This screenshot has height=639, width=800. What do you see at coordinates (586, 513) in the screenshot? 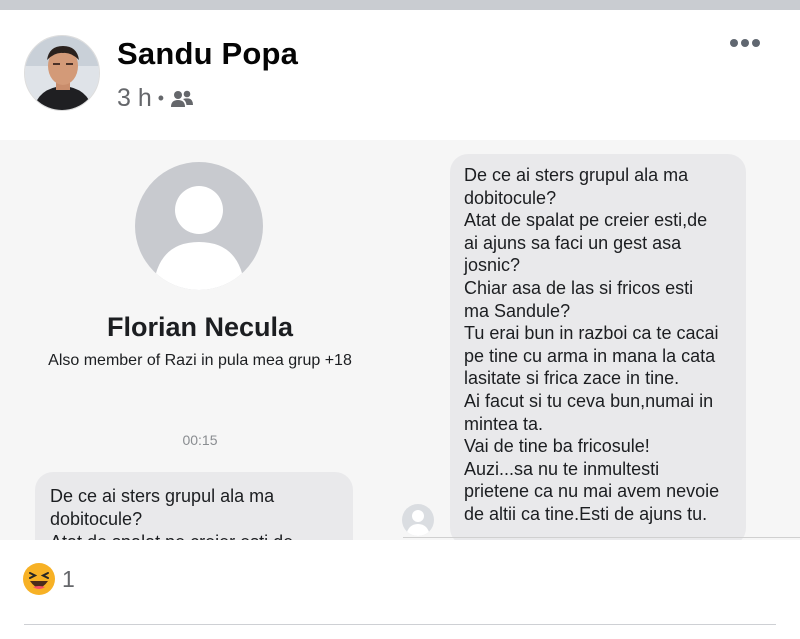
I see `message-line: de altii ca tine.Esti de ajuns tu.` at bounding box center [586, 513].